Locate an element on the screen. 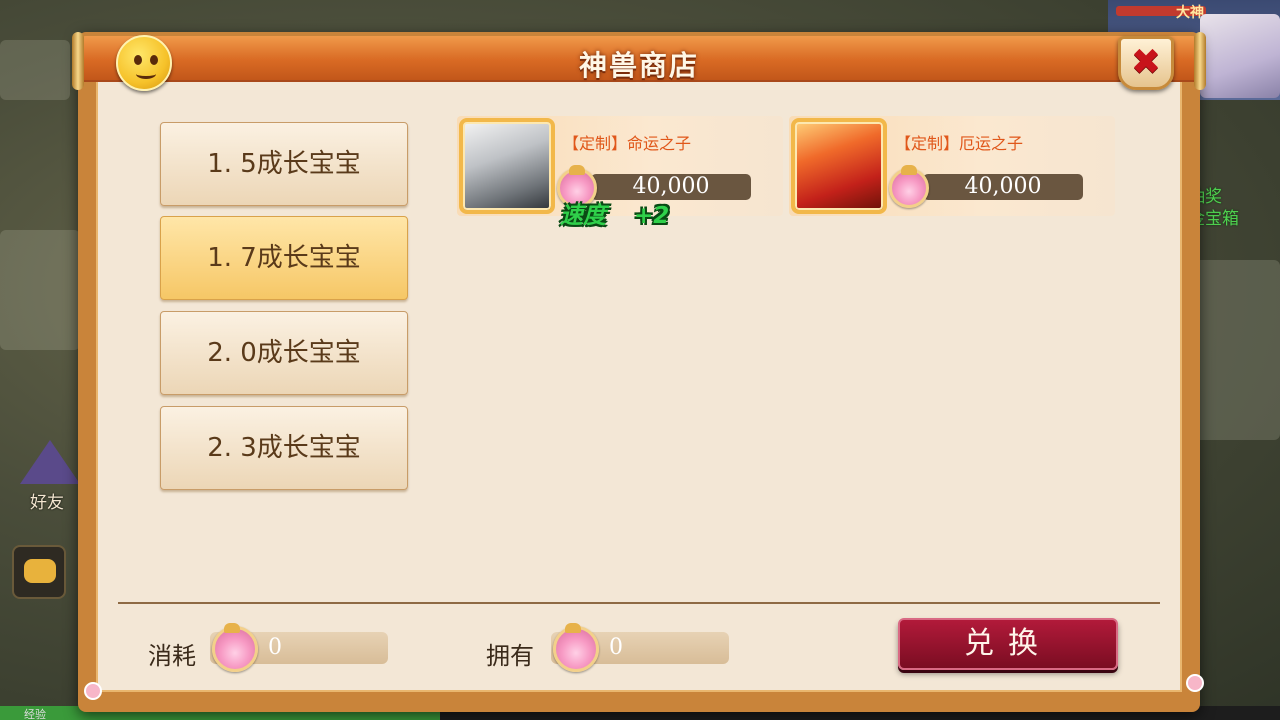  scroll-pole-right is located at coordinates (1200, 61).